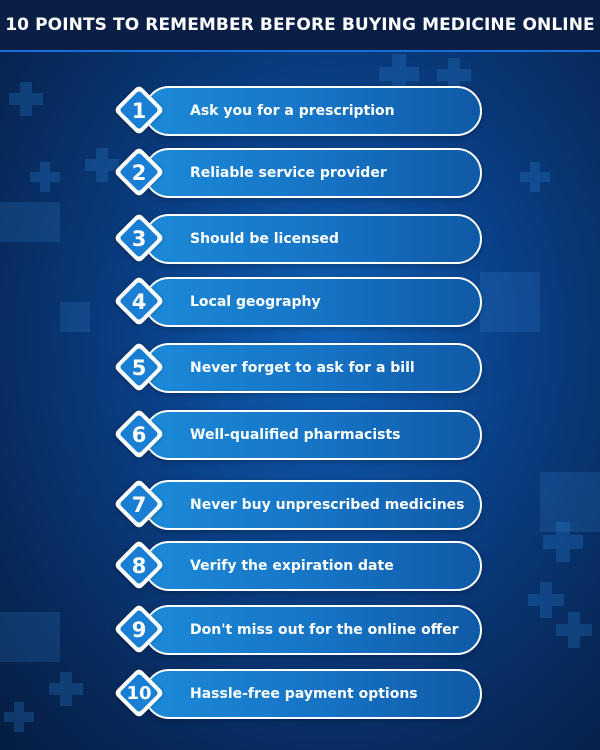 The width and height of the screenshot is (600, 750). What do you see at coordinates (255, 302) in the screenshot?
I see `point-text: Local geography` at bounding box center [255, 302].